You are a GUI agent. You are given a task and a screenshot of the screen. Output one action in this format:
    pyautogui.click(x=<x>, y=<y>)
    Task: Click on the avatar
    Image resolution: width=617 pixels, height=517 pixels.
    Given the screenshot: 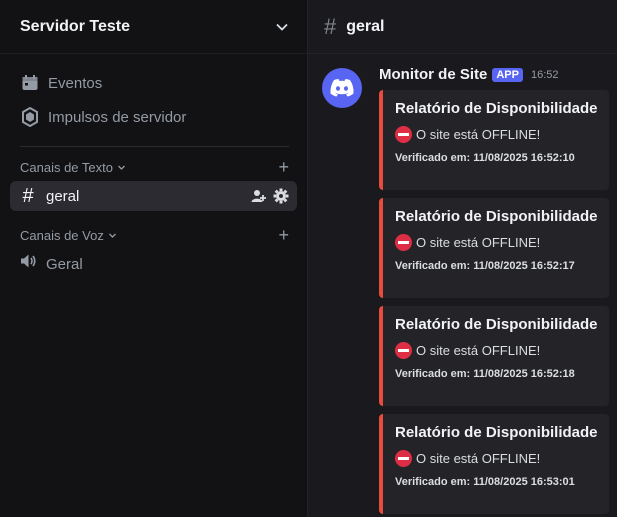 What is the action you would take?
    pyautogui.click(x=342, y=88)
    